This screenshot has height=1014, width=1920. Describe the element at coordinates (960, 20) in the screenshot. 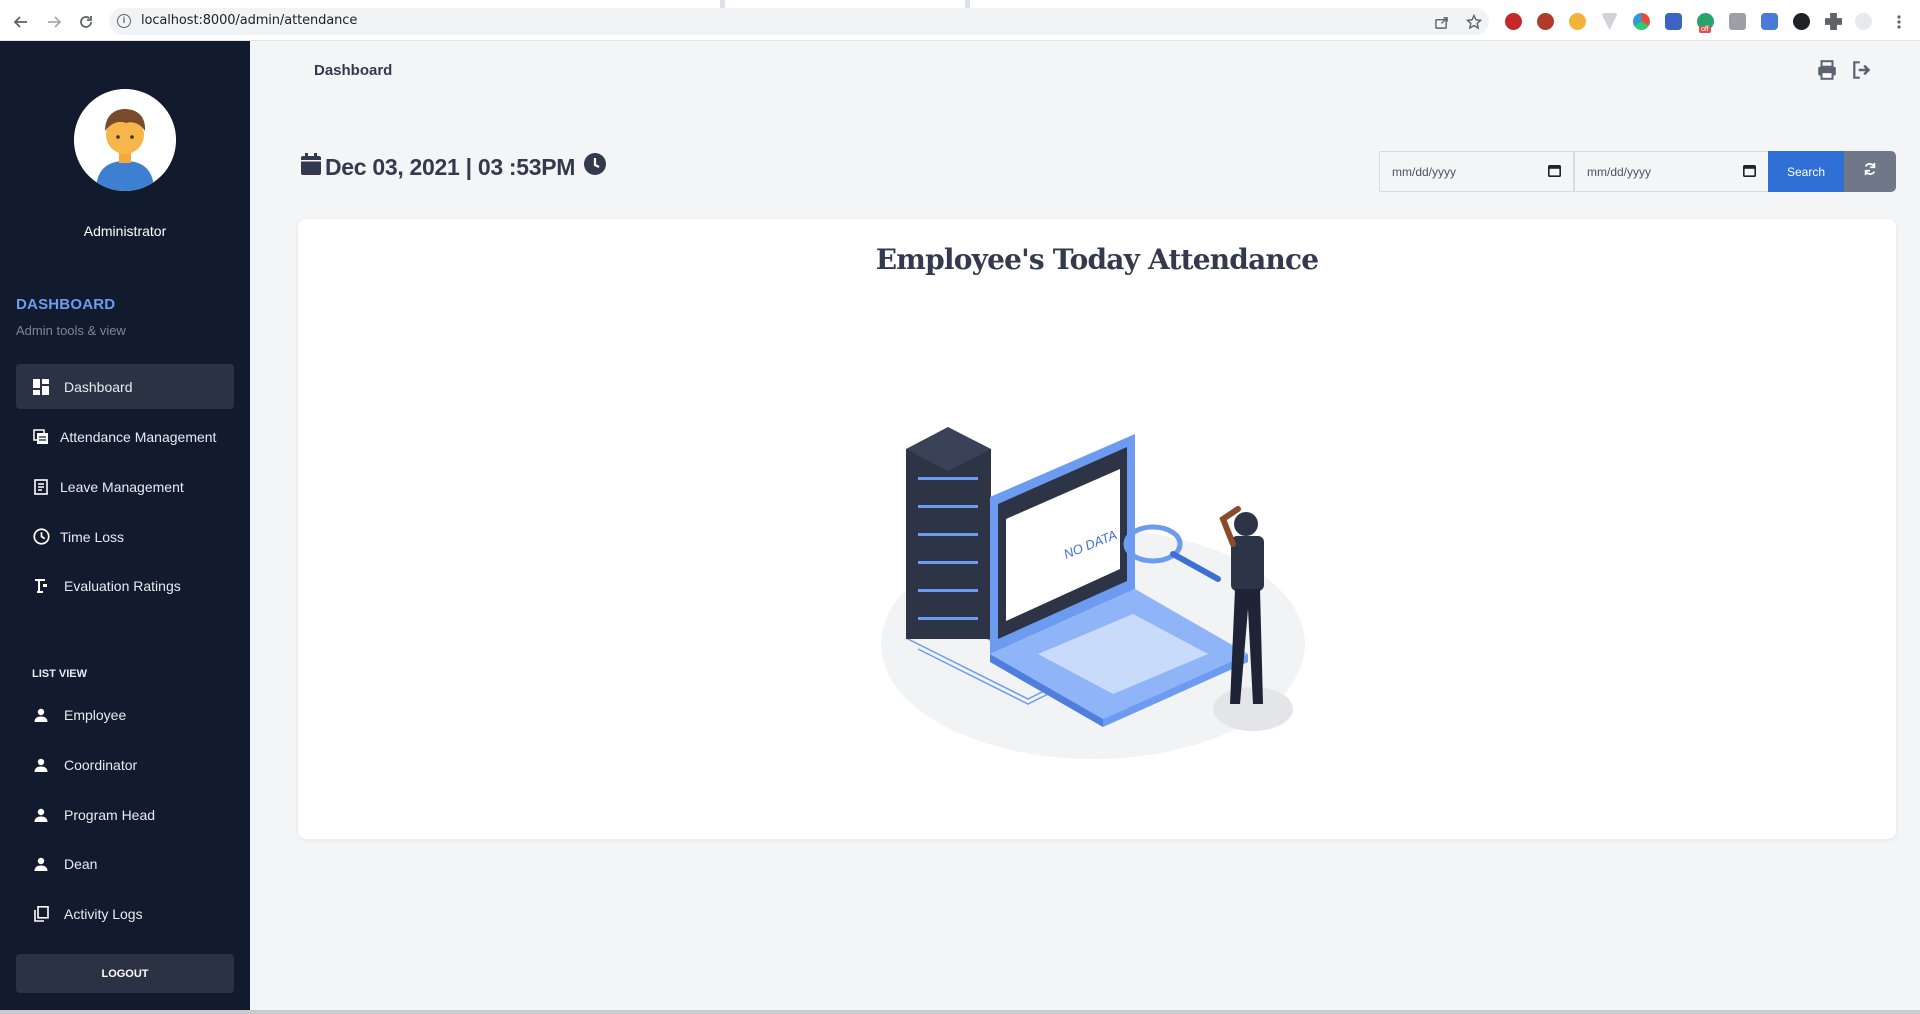

I see `browser-toolbar: i localhost:8000/admin/attendance off` at that location.